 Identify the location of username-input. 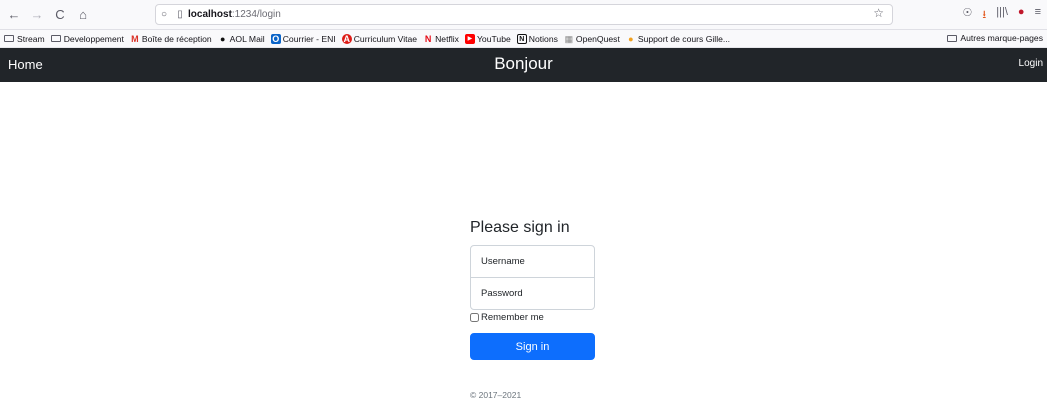
(532, 261).